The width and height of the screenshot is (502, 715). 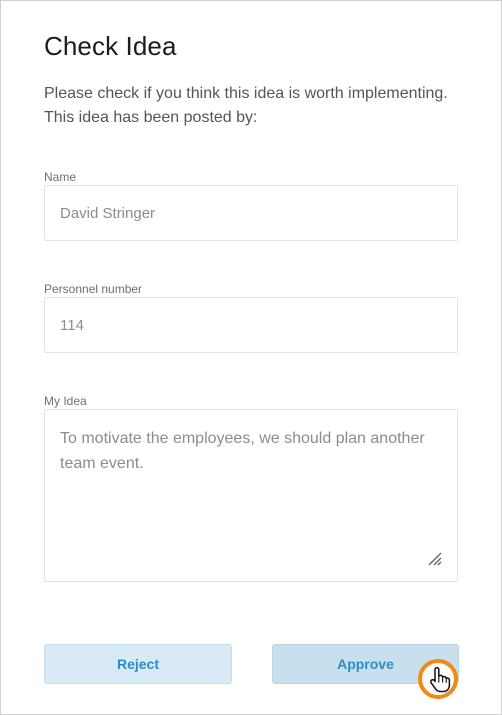 I want to click on personnel-number-field: 114, so click(x=251, y=325).